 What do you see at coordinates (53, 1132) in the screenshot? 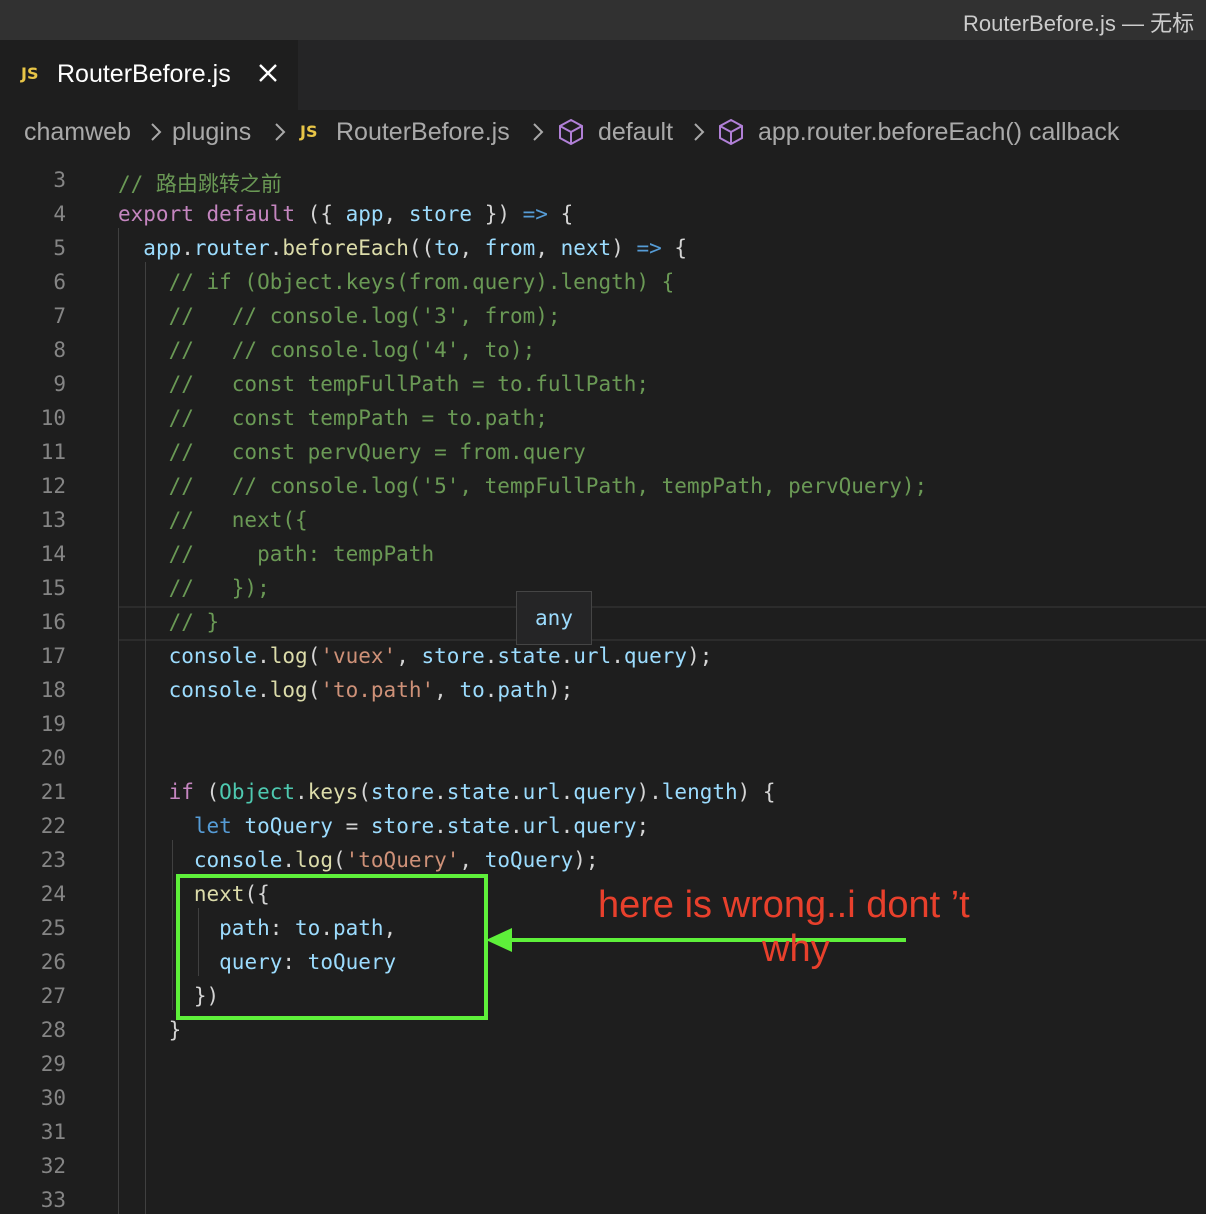
I see `line-number: 31` at bounding box center [53, 1132].